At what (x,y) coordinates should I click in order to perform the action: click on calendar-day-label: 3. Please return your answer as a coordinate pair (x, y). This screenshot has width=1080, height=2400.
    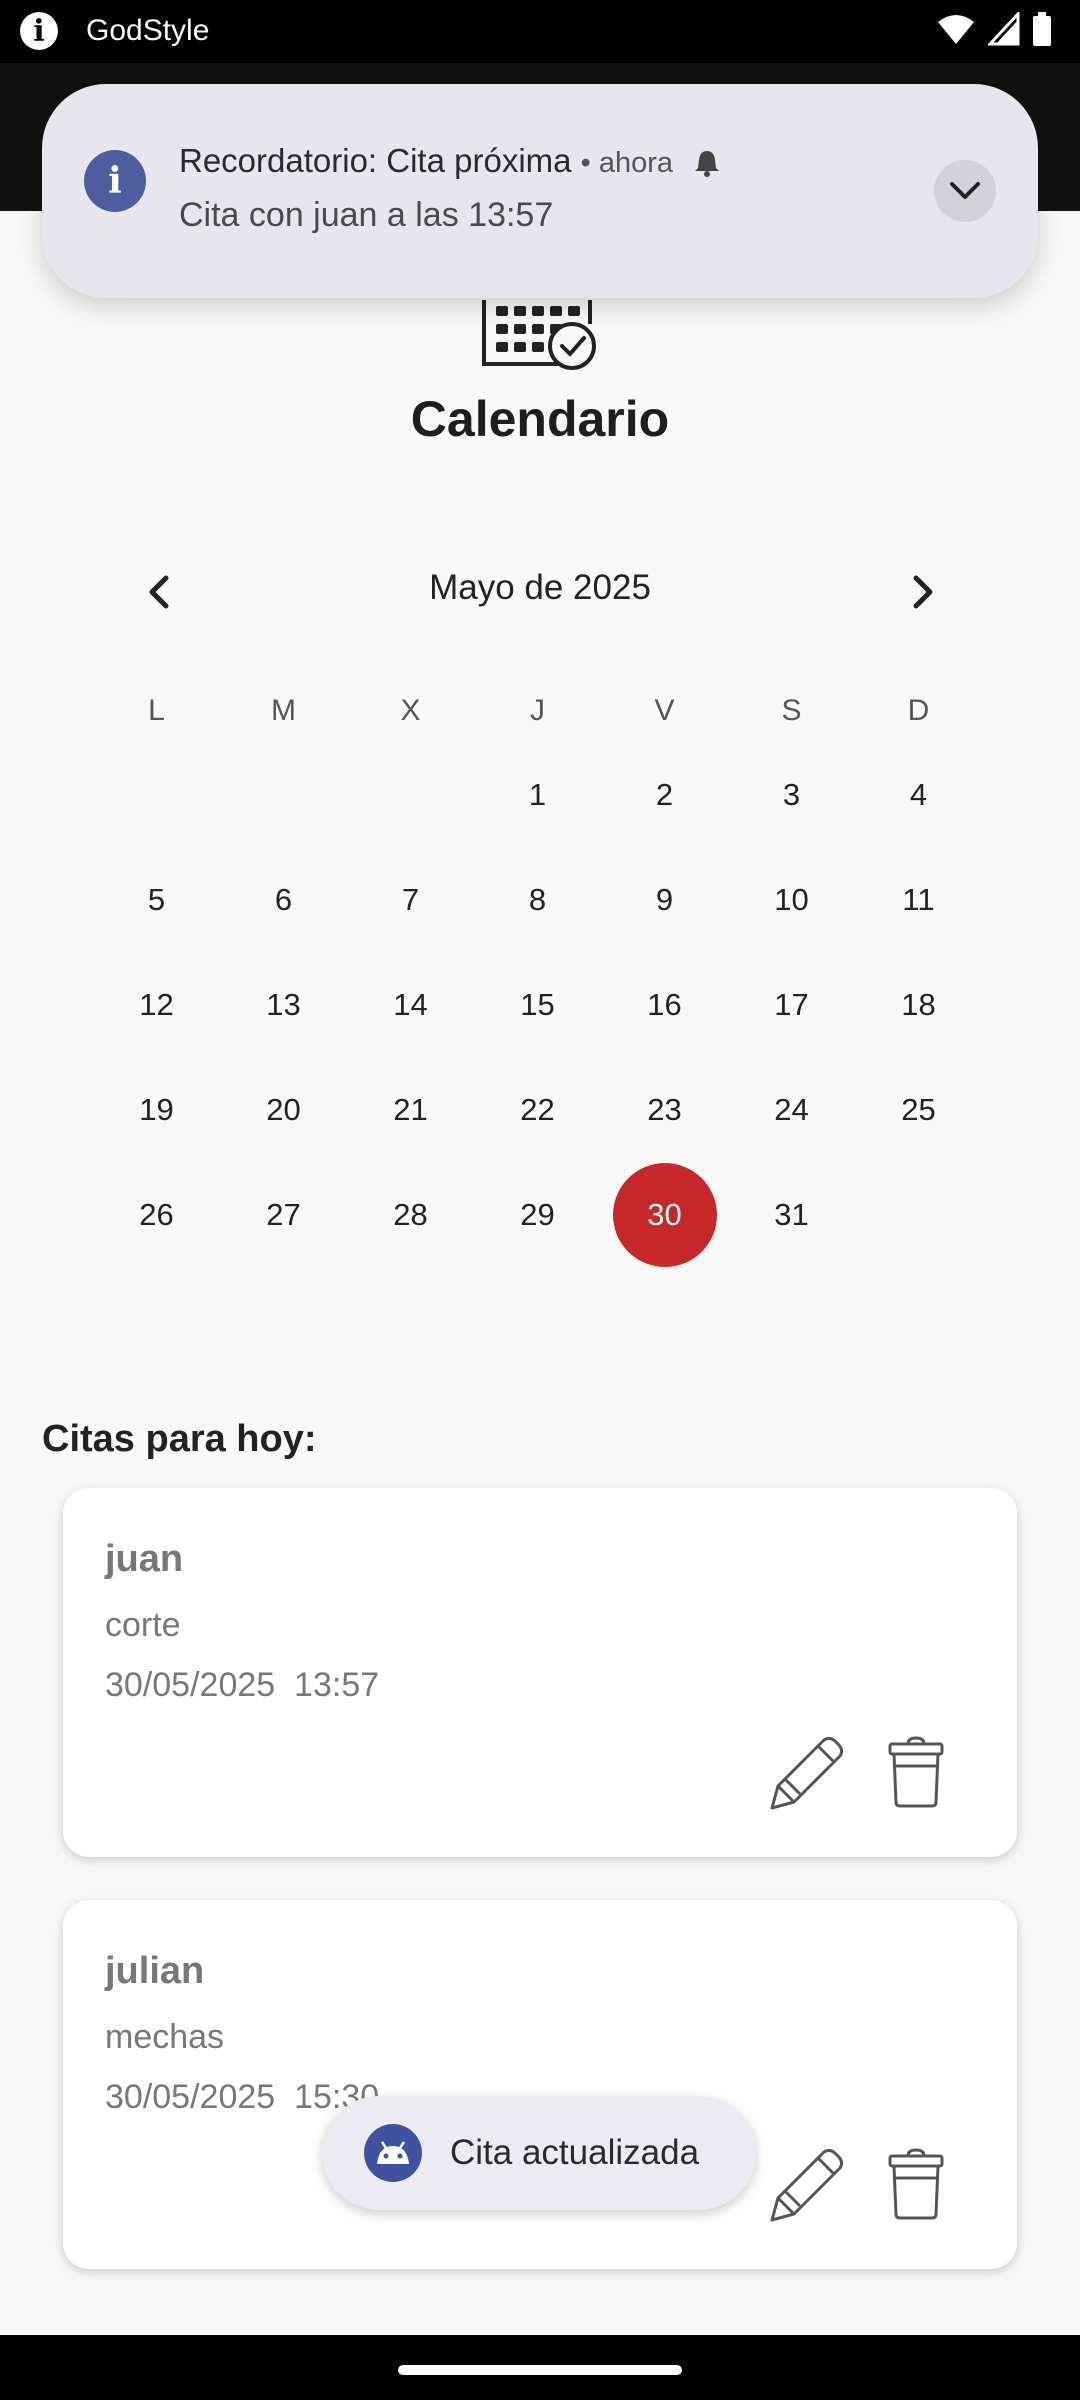
    Looking at the image, I should click on (791, 794).